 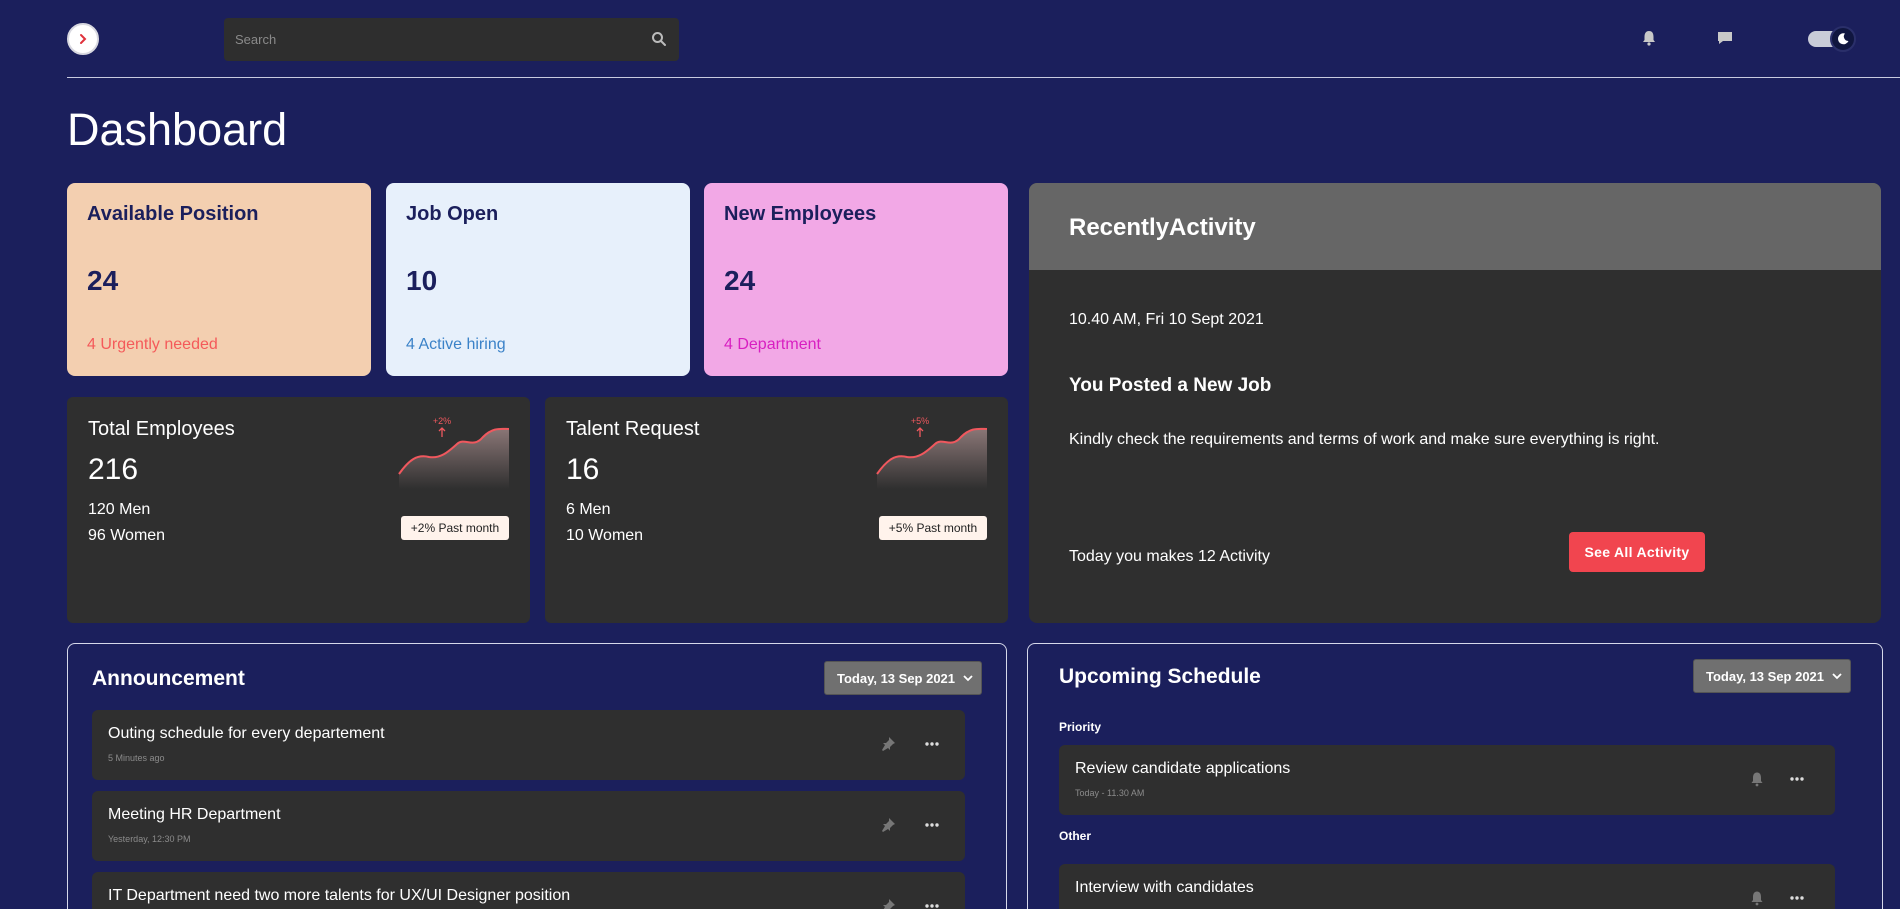 I want to click on stat-subtext: 4 Active hiring, so click(x=456, y=344).